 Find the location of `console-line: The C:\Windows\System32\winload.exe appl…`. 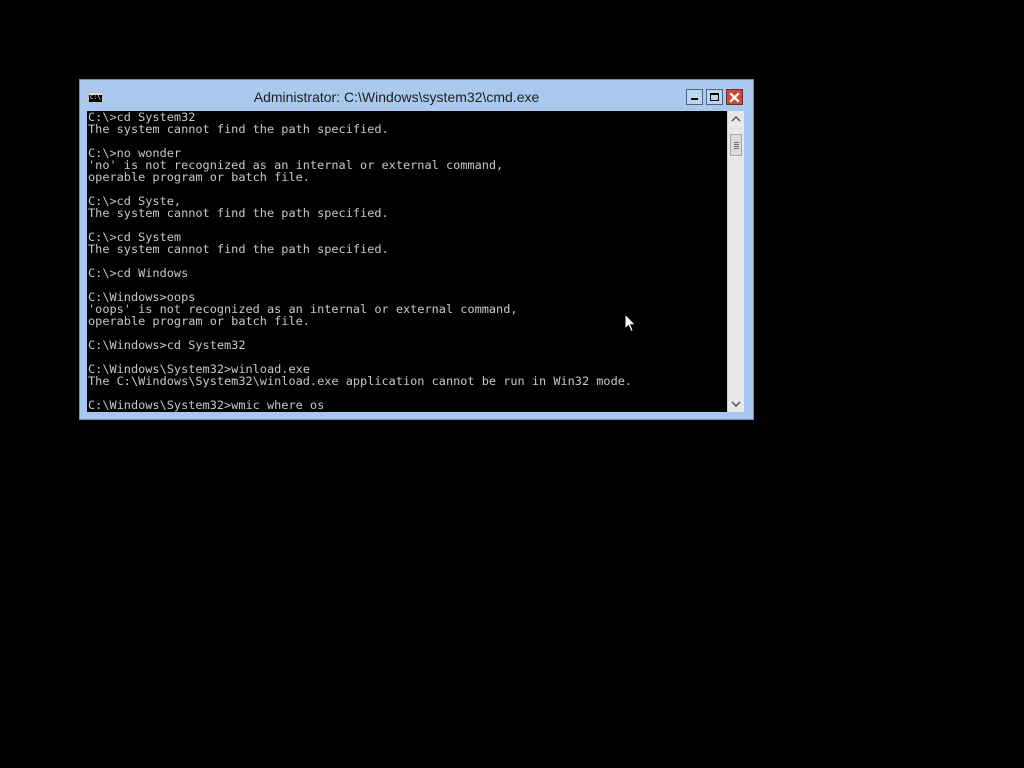

console-line: The C:\Windows\System32\winload.exe appl… is located at coordinates (360, 381).